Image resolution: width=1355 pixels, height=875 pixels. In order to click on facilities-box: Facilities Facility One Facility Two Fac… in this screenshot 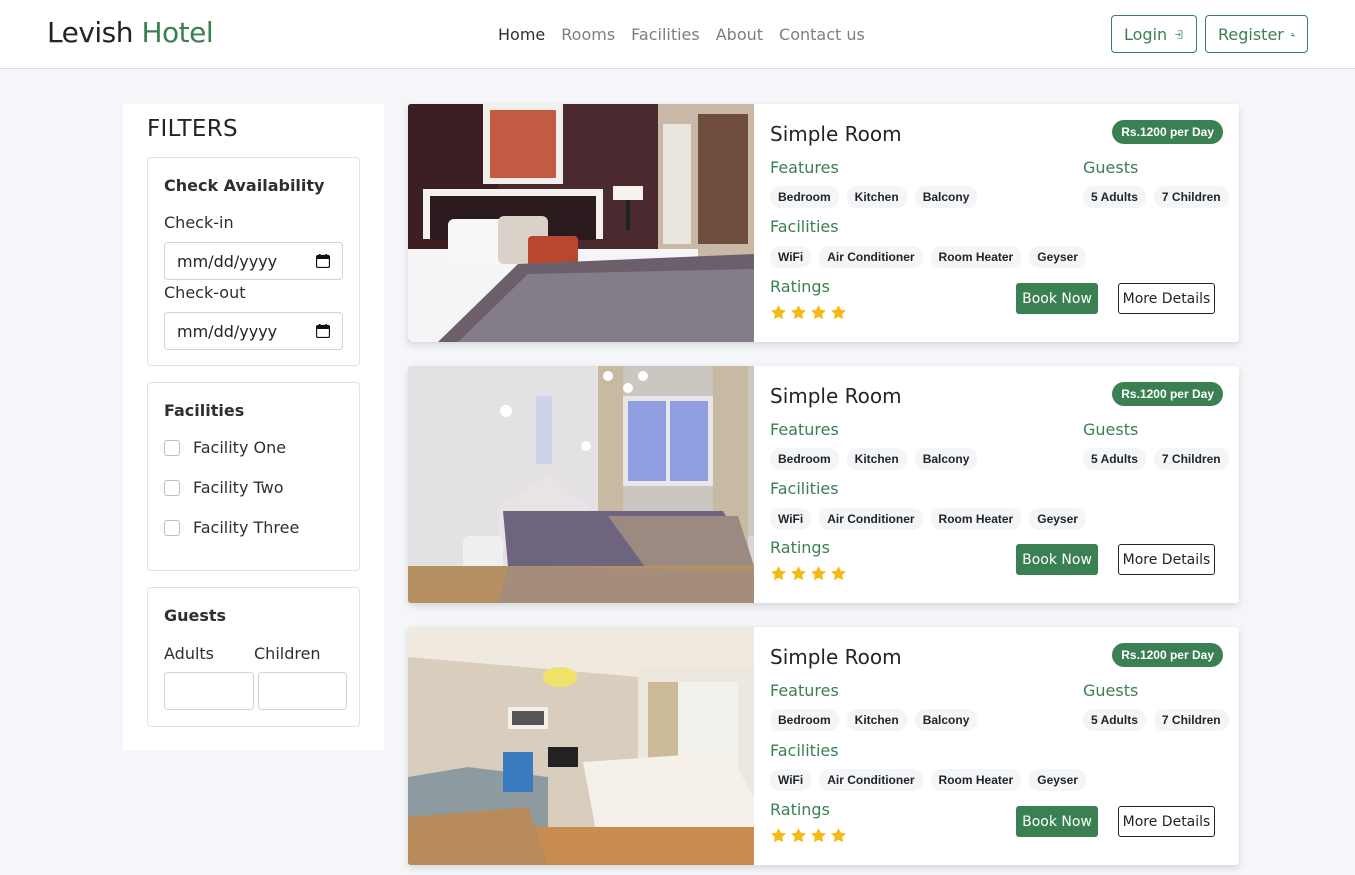, I will do `click(253, 476)`.